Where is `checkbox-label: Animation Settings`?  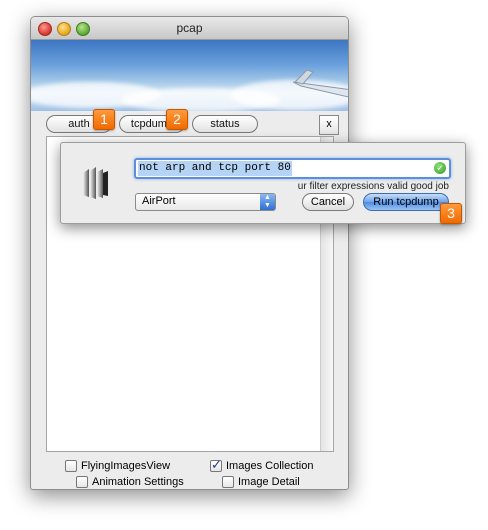
checkbox-label: Animation Settings is located at coordinates (138, 482).